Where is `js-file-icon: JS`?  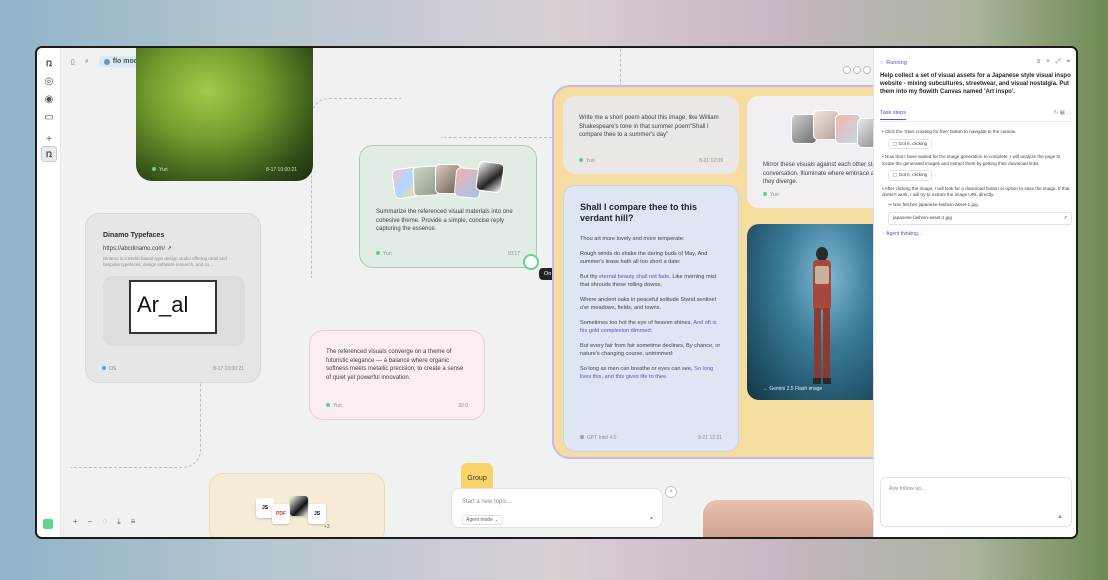
js-file-icon: JS is located at coordinates (317, 514).